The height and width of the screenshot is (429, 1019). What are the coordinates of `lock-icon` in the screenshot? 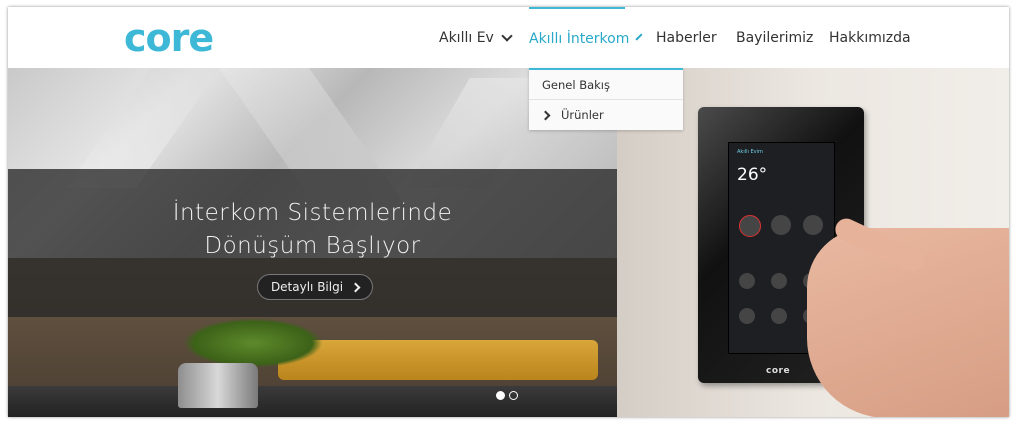 It's located at (750, 226).